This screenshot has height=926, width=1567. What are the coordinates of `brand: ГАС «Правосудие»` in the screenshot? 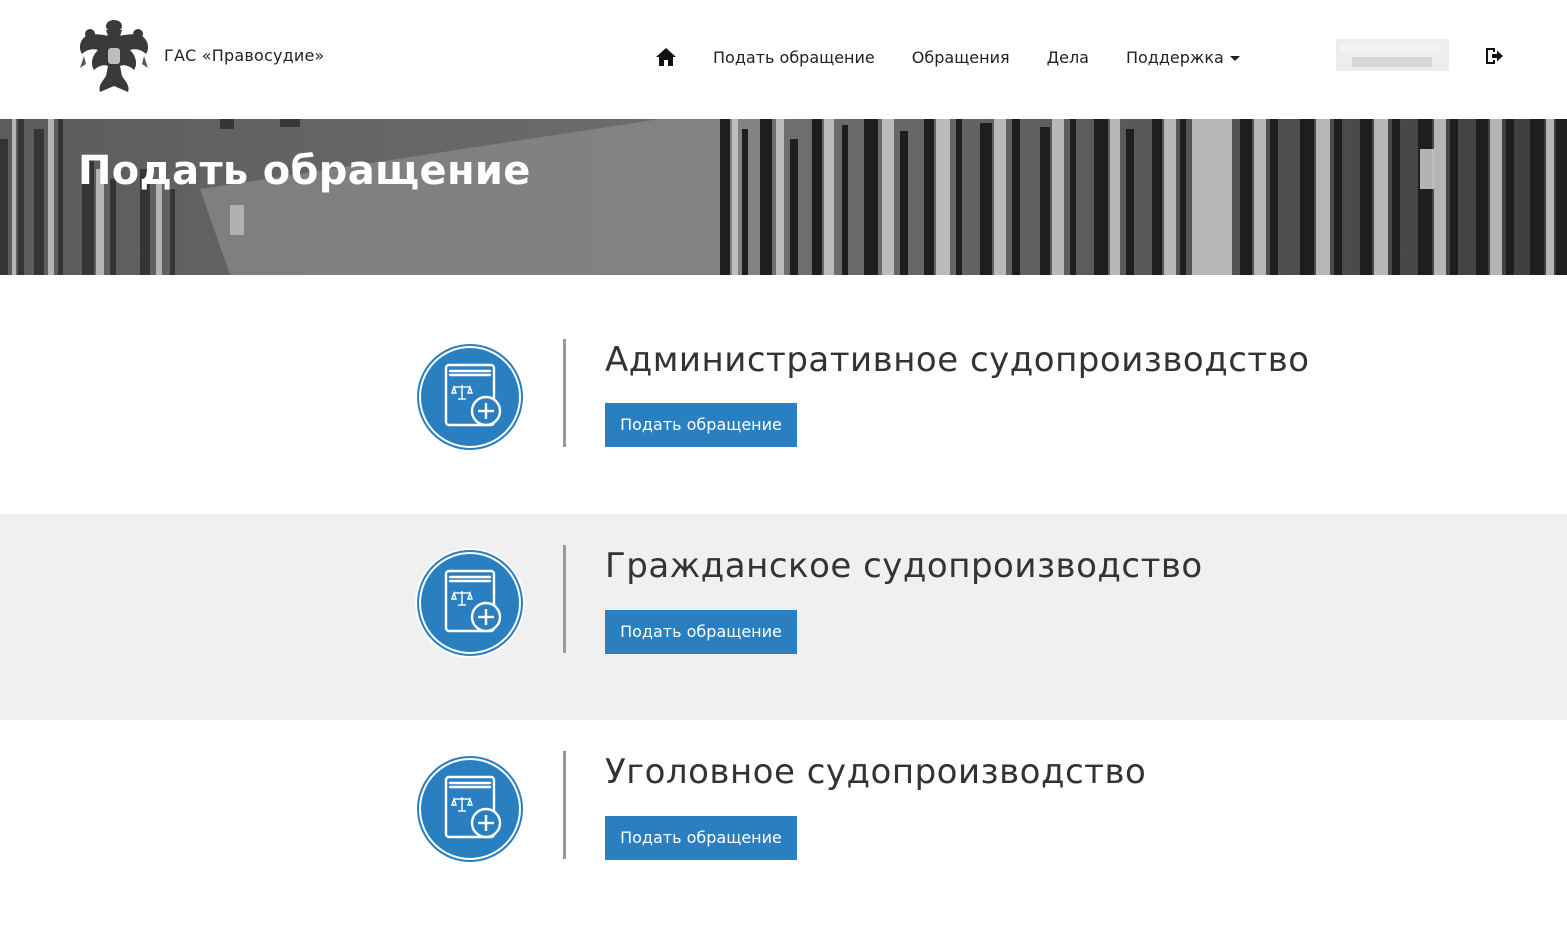 It's located at (200, 55).